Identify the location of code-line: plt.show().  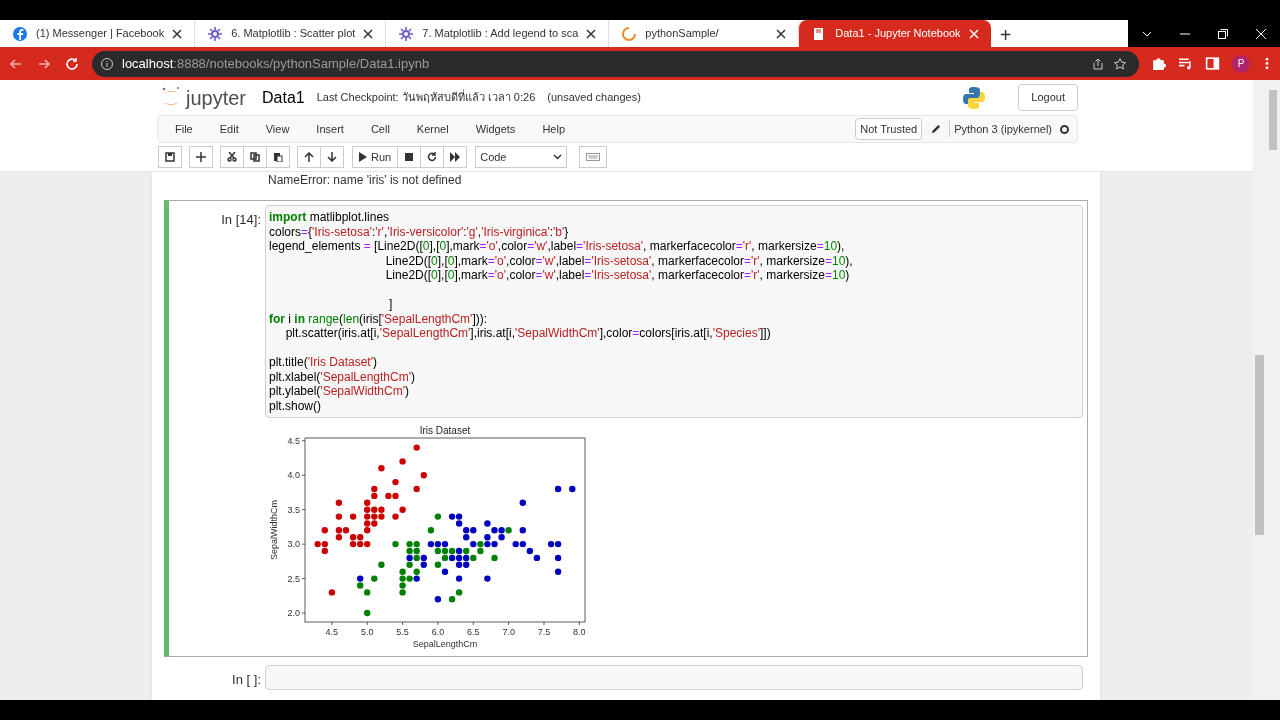
(295, 405).